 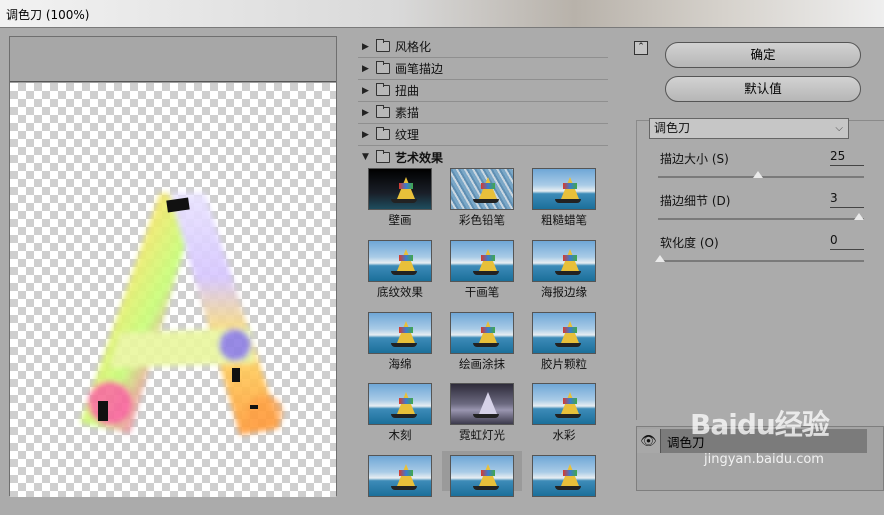 What do you see at coordinates (482, 474) in the screenshot?
I see `filter-thumb-selected` at bounding box center [482, 474].